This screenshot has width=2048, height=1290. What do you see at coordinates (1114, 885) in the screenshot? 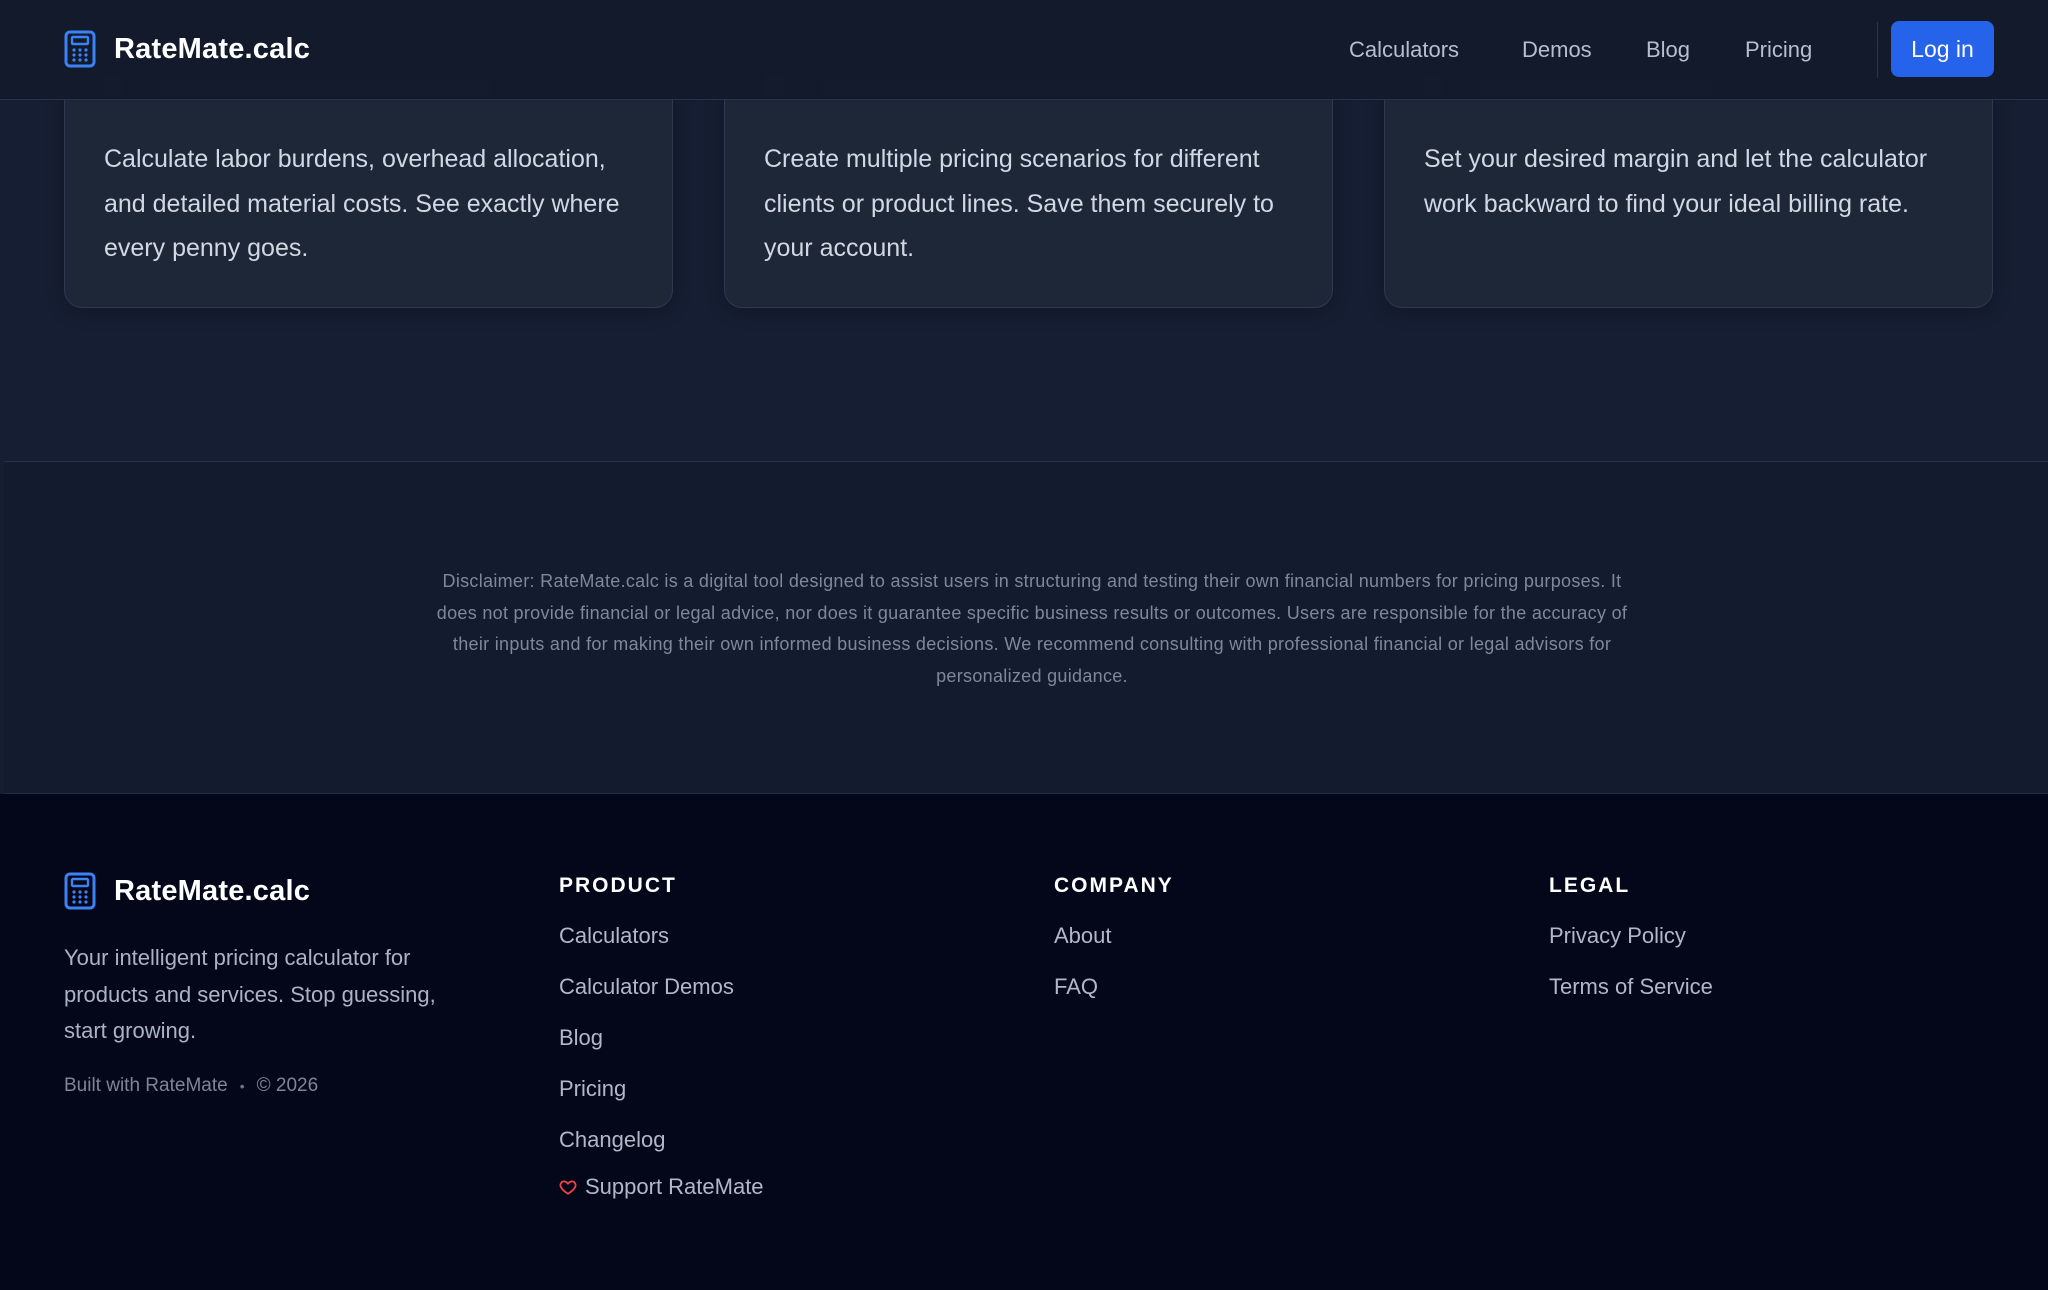
I see `footer-column-title: COMPANY` at bounding box center [1114, 885].